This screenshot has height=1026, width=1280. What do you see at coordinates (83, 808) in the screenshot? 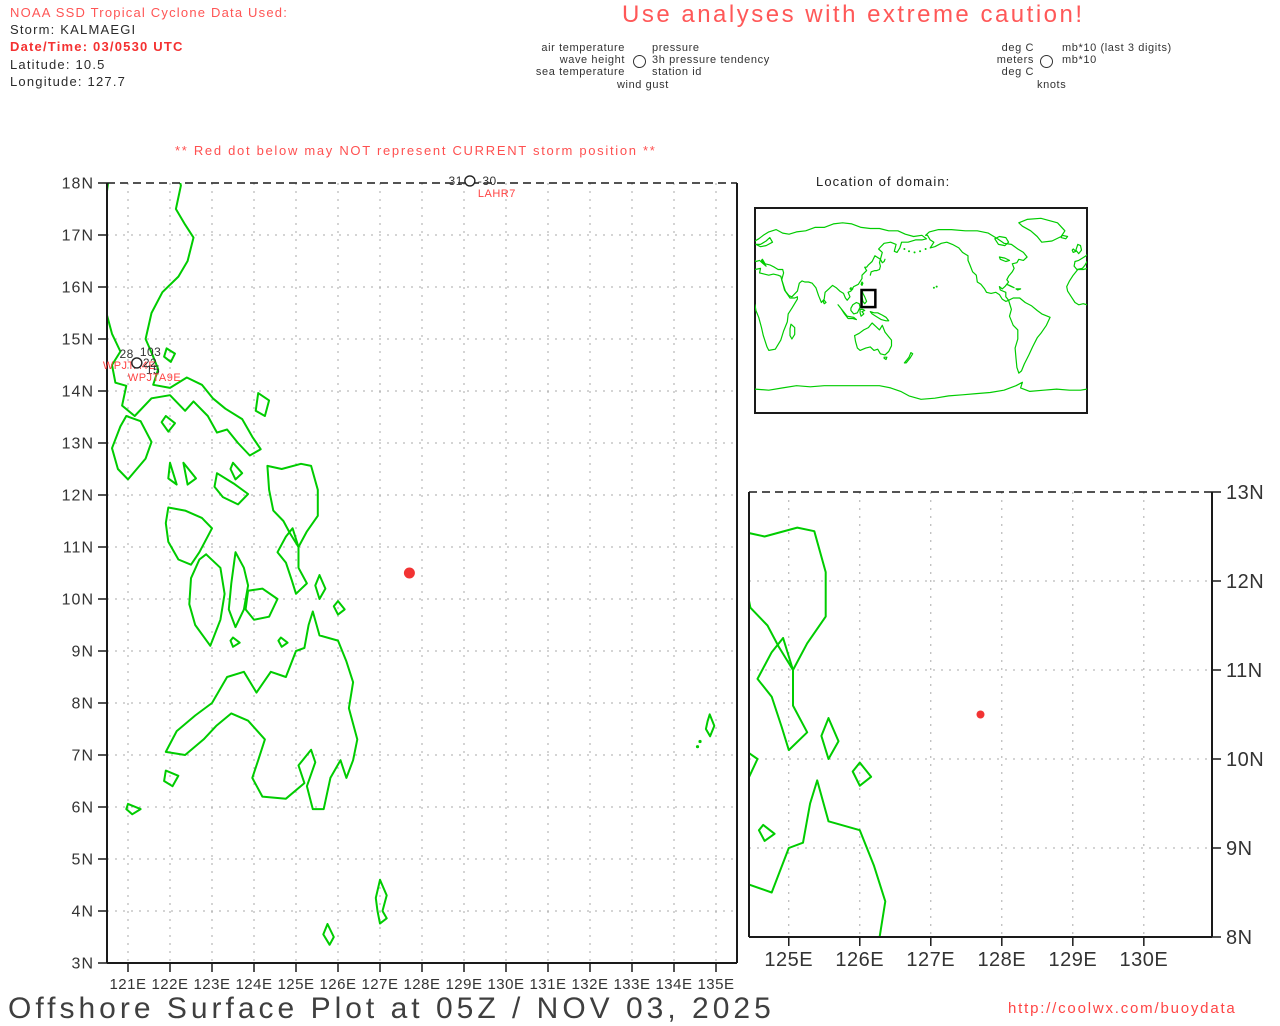
I see `svg-text: 6N` at bounding box center [83, 808].